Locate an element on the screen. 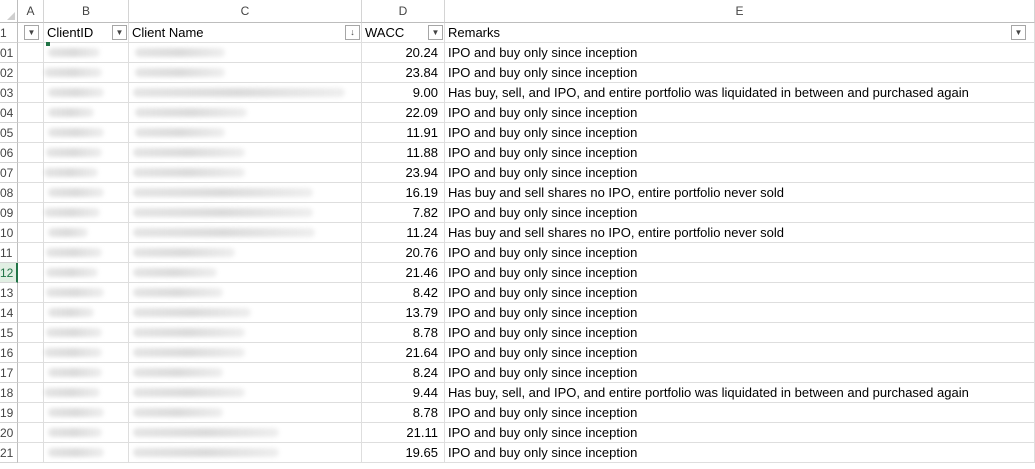  filter-dropdown-icon: ▼ is located at coordinates (31, 32).